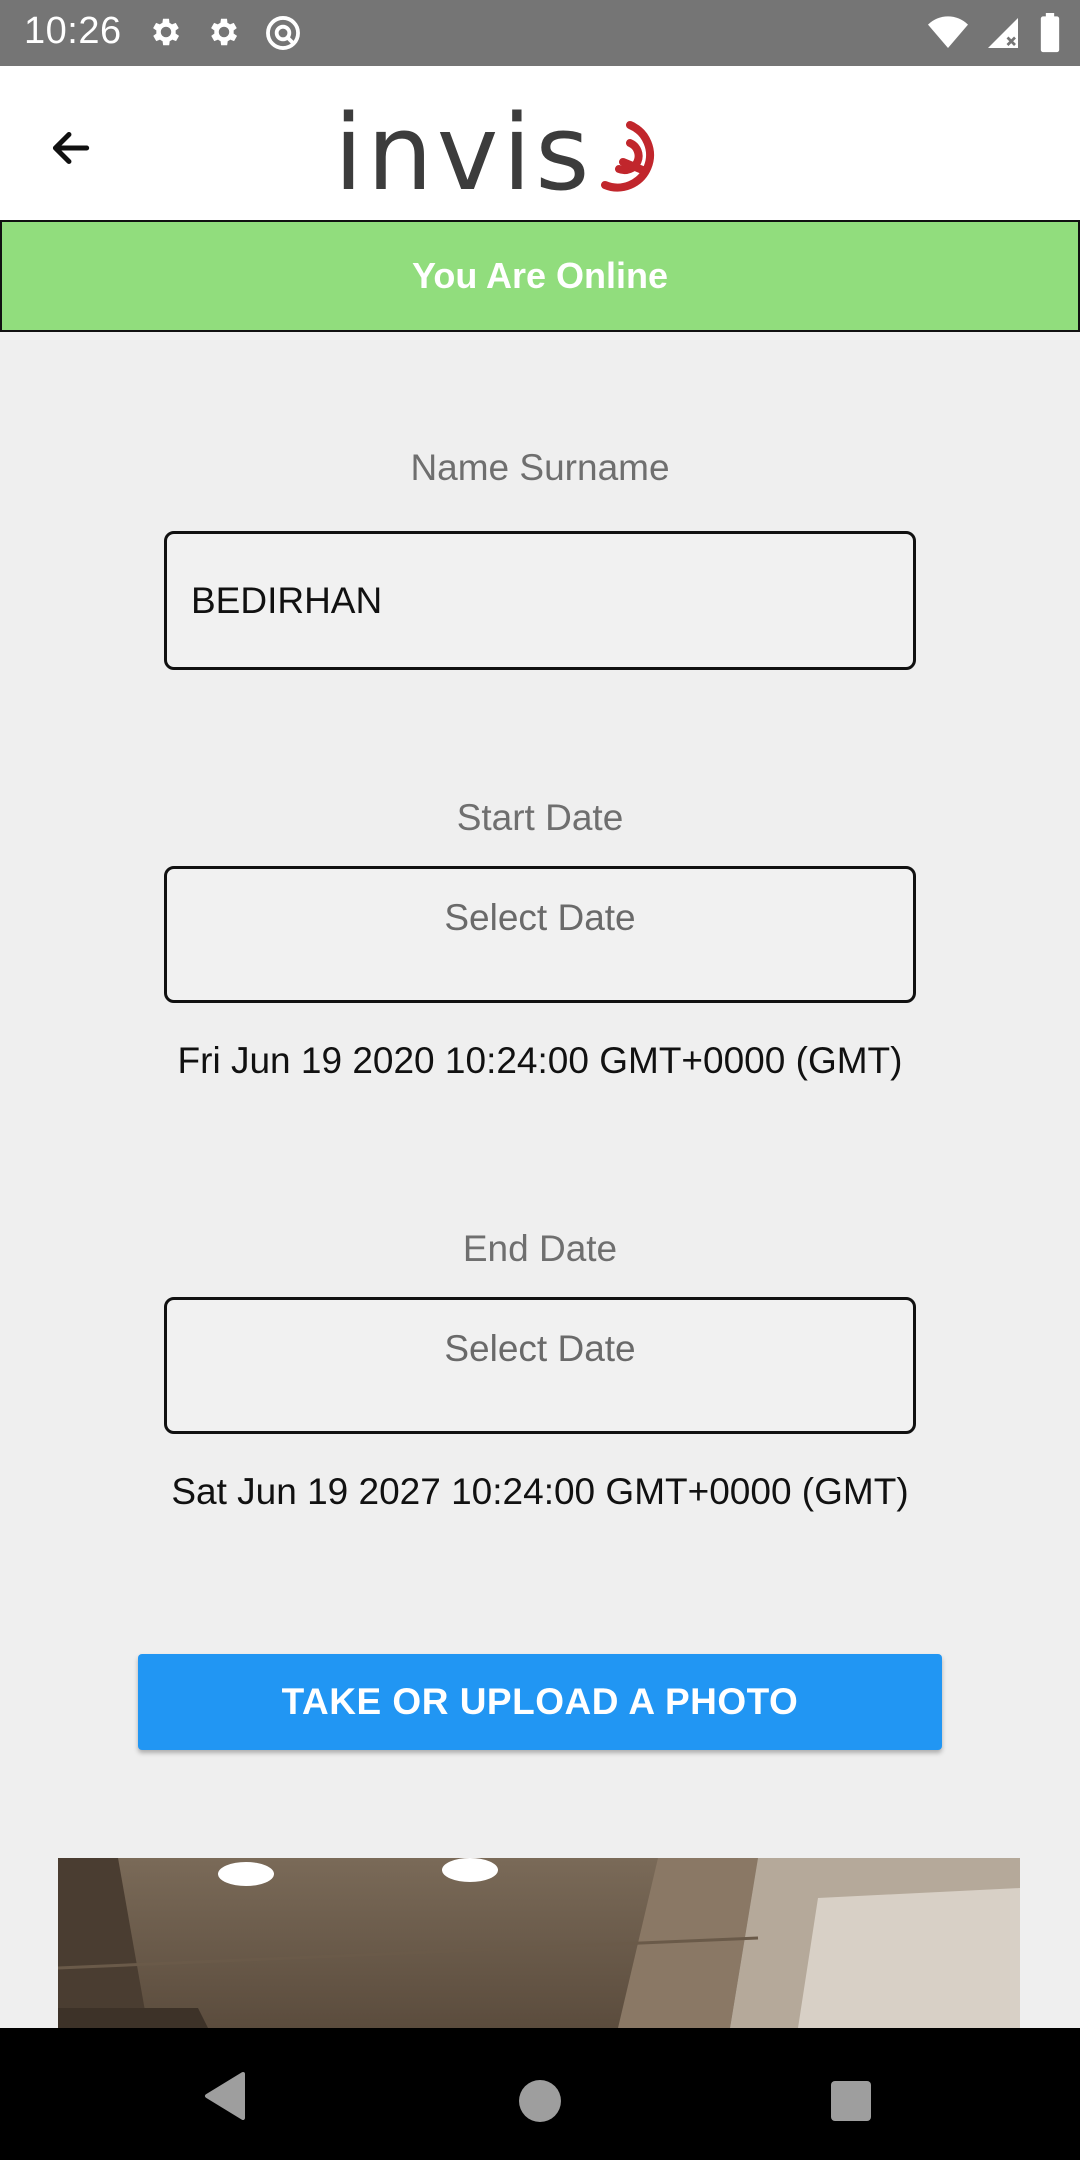 The height and width of the screenshot is (2160, 1080). Describe the element at coordinates (1050, 33) in the screenshot. I see `battery-icon` at that location.